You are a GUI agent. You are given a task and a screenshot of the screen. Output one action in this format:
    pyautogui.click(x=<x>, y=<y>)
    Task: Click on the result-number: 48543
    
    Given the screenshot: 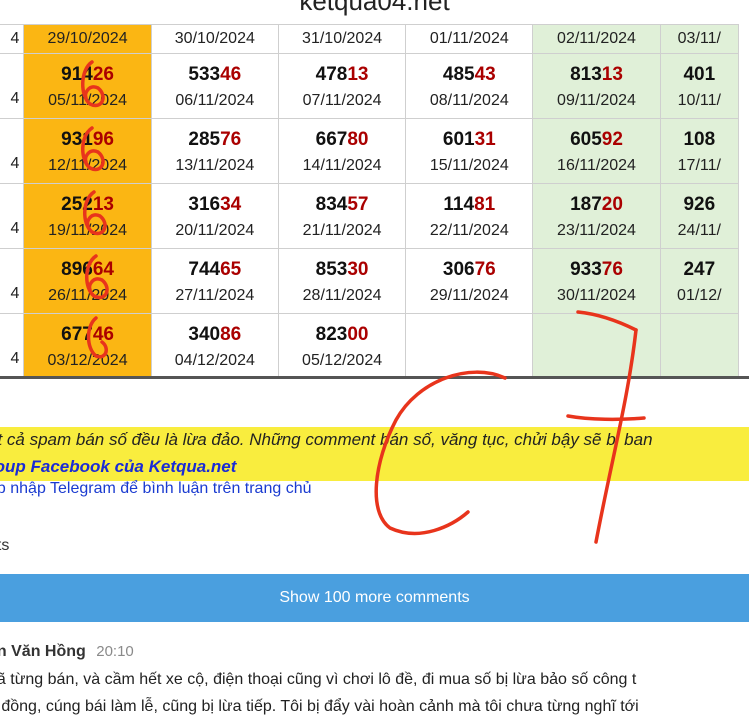 What is the action you would take?
    pyautogui.click(x=469, y=75)
    